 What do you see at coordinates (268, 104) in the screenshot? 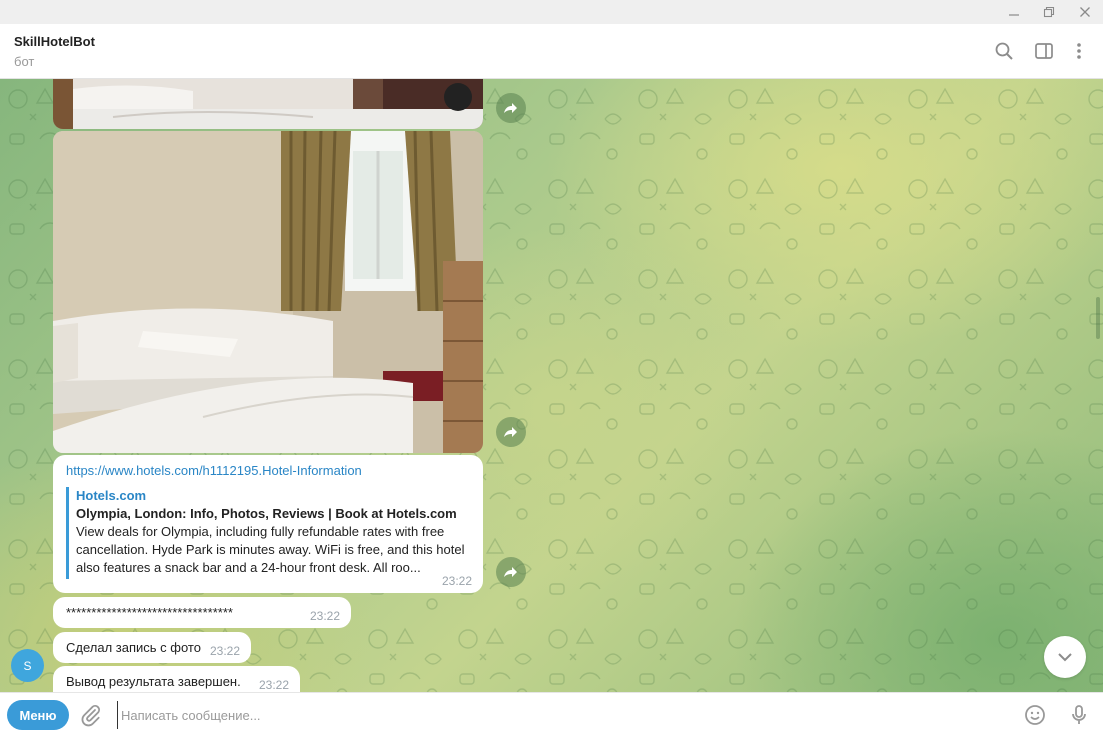
I see `hotel-photo-top` at bounding box center [268, 104].